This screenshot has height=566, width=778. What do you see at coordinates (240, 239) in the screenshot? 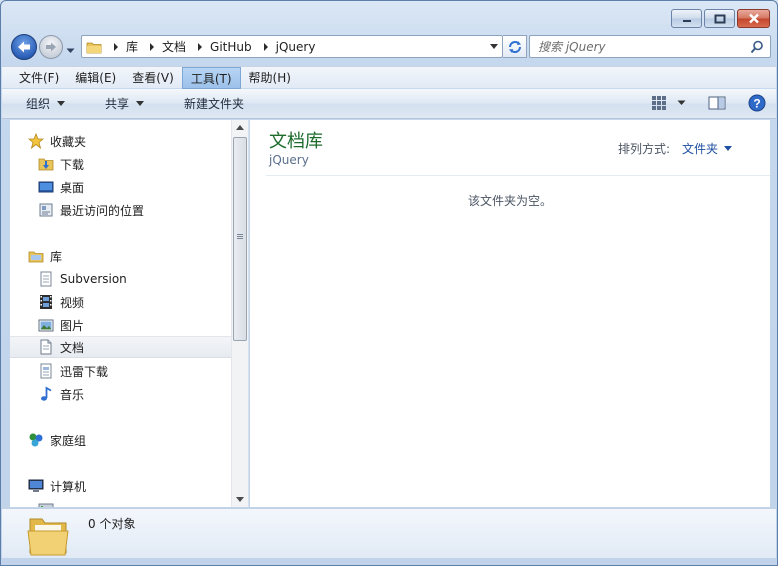
I see `scroll-thumb` at bounding box center [240, 239].